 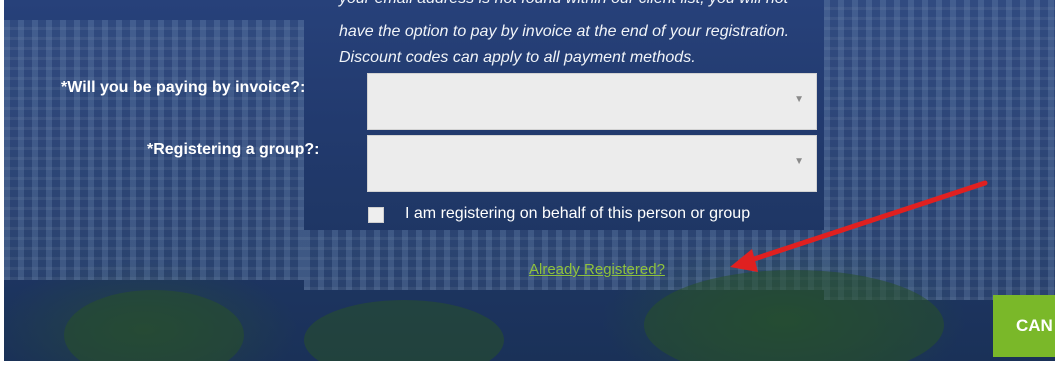 What do you see at coordinates (865, 222) in the screenshot?
I see `arrow-shaft` at bounding box center [865, 222].